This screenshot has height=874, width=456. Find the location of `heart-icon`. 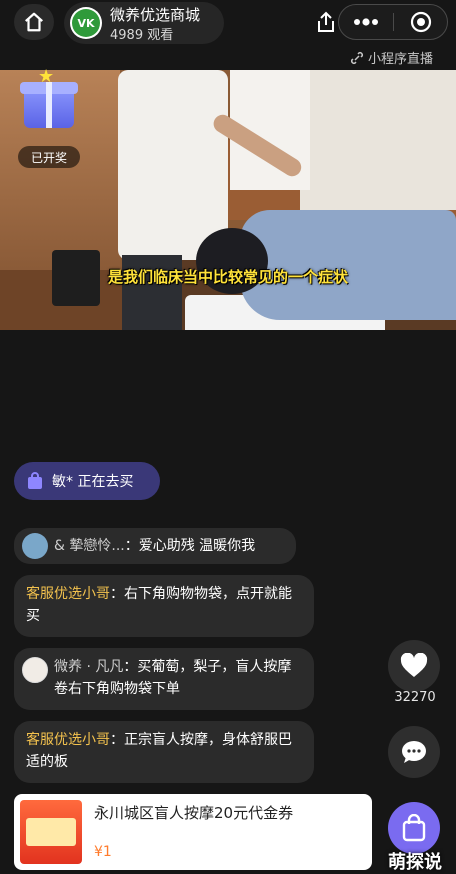

heart-icon is located at coordinates (414, 665).